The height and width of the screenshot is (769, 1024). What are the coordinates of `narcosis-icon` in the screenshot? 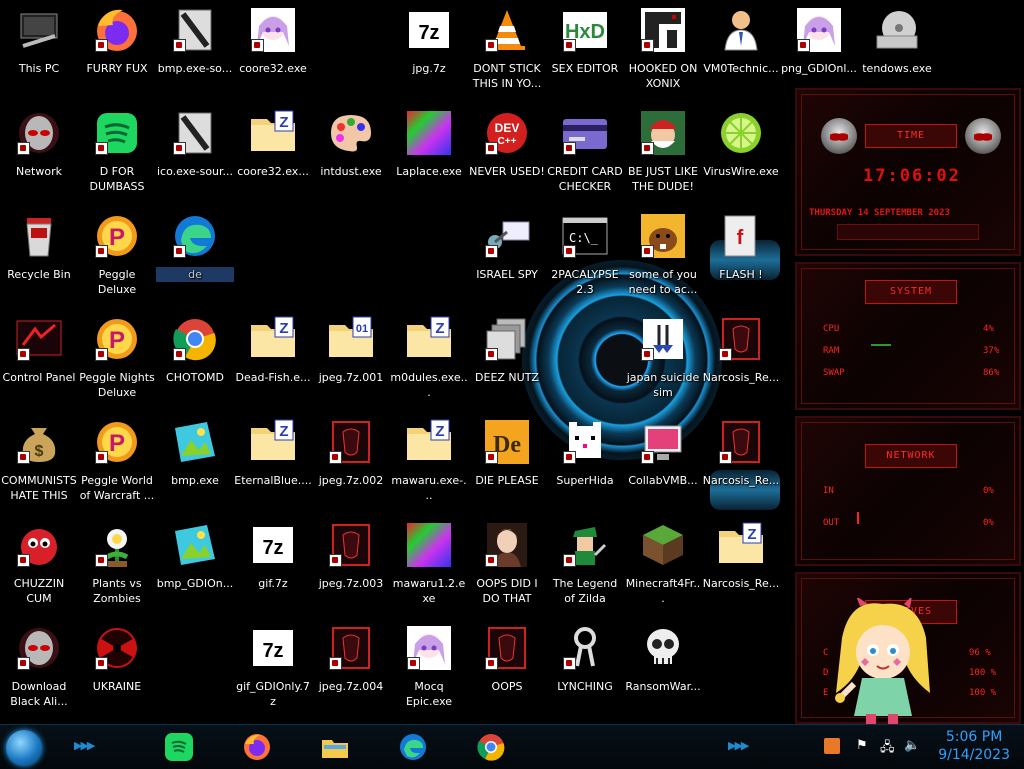 It's located at (507, 648).